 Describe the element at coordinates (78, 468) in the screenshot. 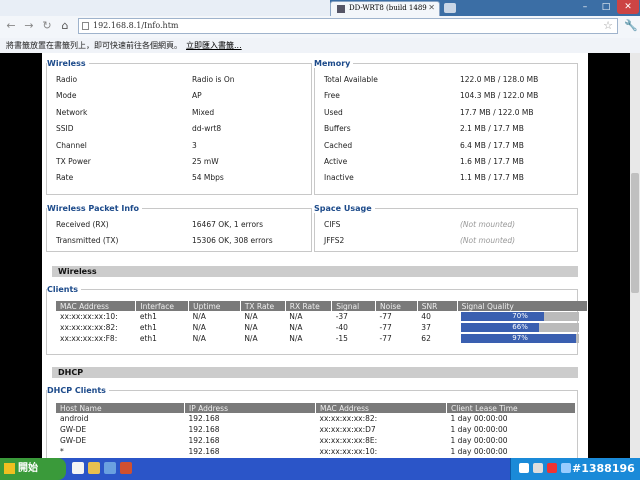

I see `desktop-icon` at that location.